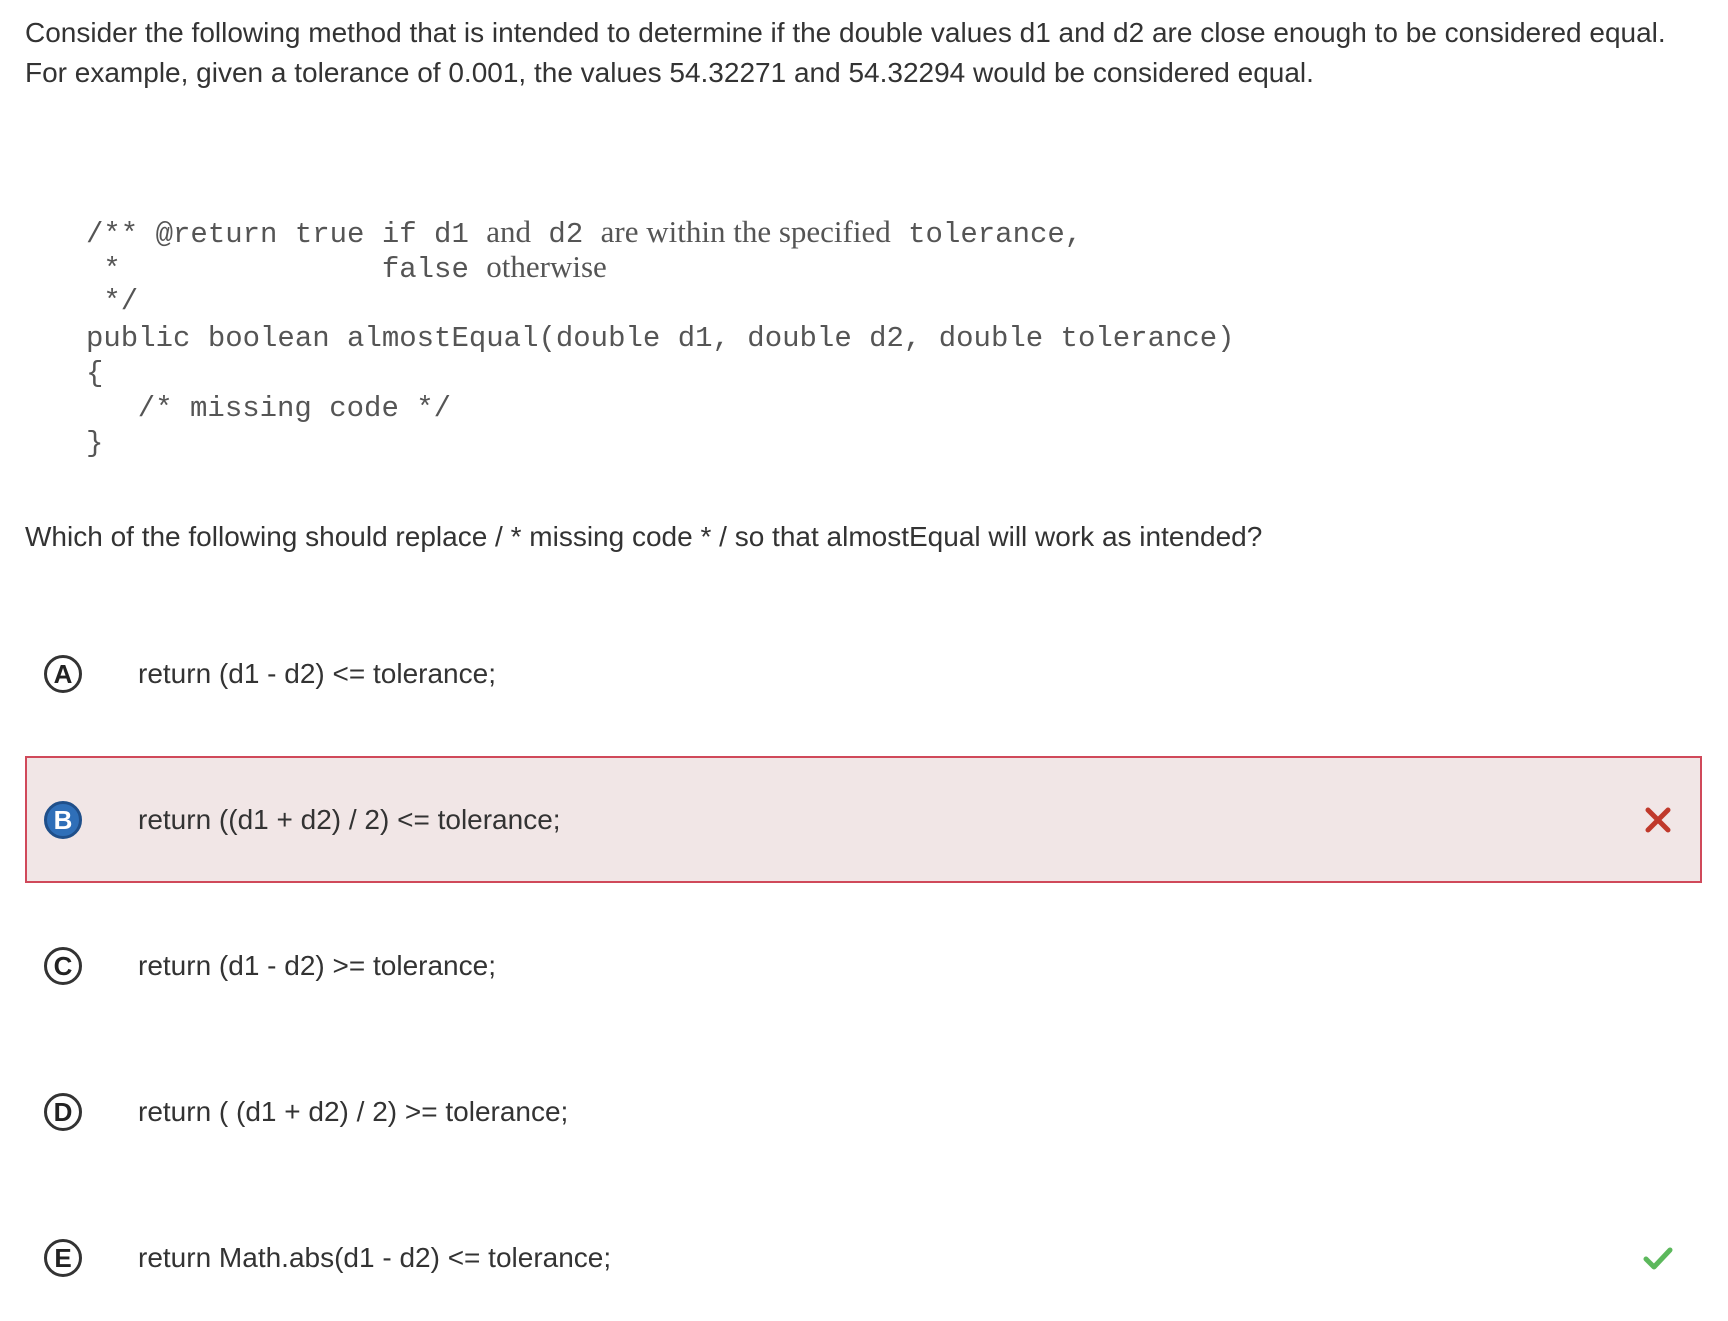 The image size is (1728, 1321). Describe the element at coordinates (375, 1257) in the screenshot. I see `choice-text-e: return Math.abs(d1 - d2) <= tolerance;` at that location.